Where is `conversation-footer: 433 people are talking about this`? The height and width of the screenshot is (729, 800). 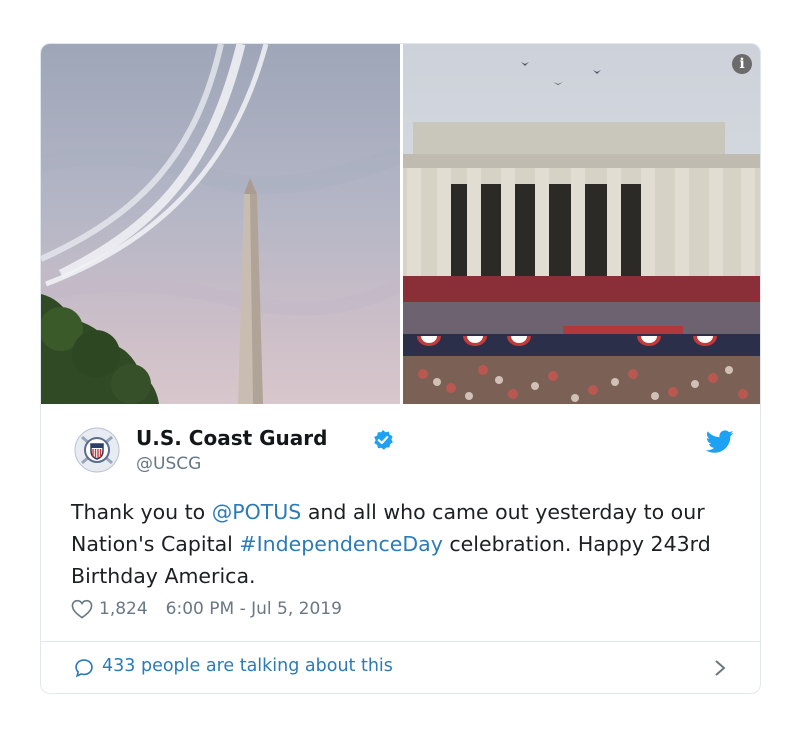
conversation-footer: 433 people are talking about this is located at coordinates (400, 667).